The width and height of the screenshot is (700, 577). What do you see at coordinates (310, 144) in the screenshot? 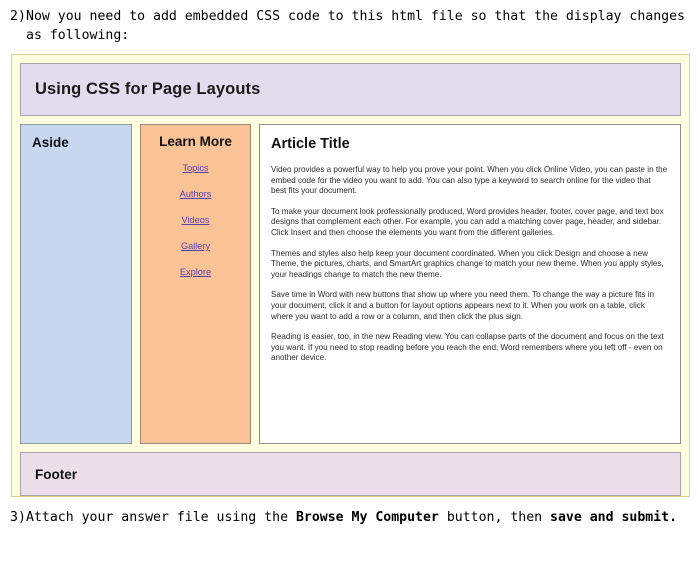
I see `article-title: Article Title` at bounding box center [310, 144].